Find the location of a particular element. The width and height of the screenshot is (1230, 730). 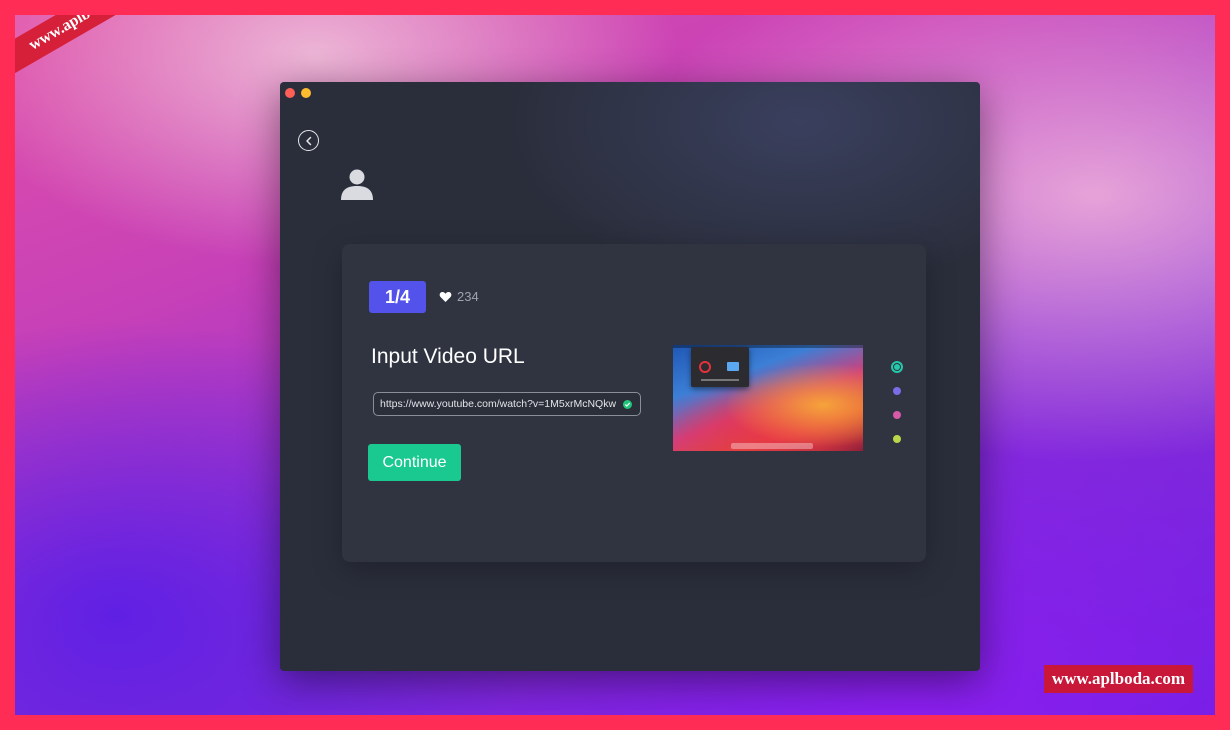

folder-icon is located at coordinates (733, 366).